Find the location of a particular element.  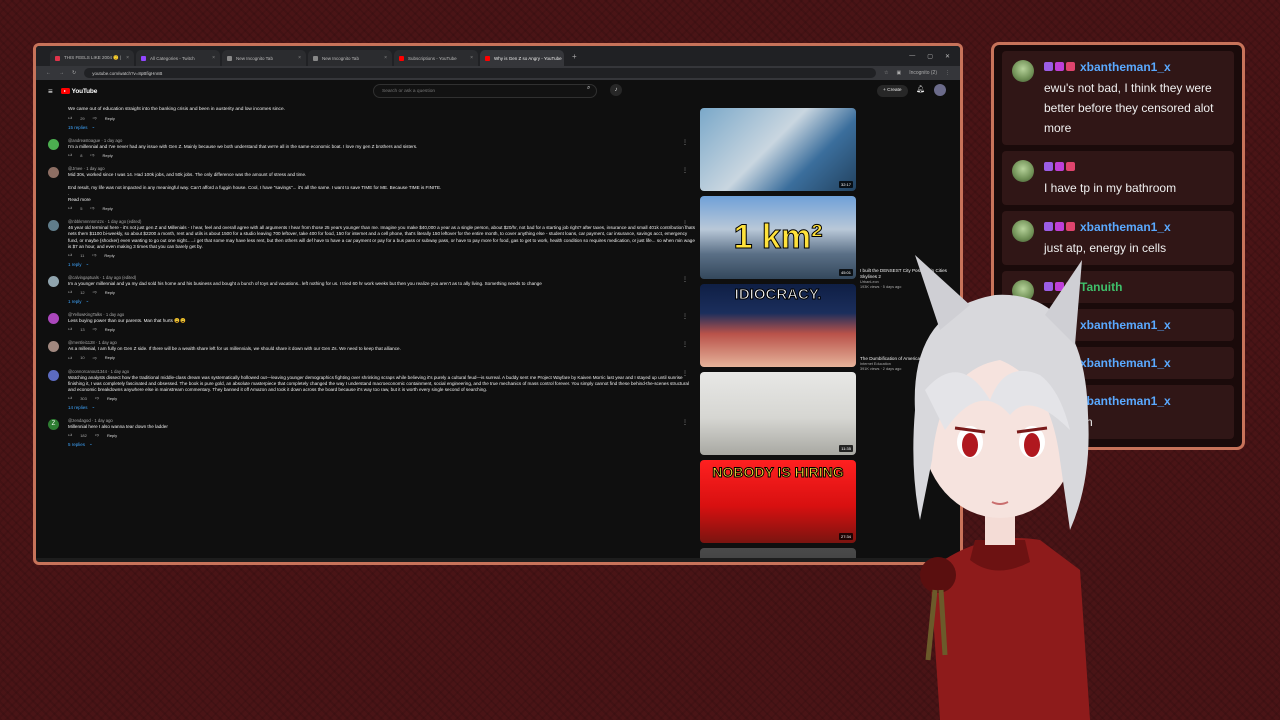

like-count: 12 is located at coordinates (82, 292).